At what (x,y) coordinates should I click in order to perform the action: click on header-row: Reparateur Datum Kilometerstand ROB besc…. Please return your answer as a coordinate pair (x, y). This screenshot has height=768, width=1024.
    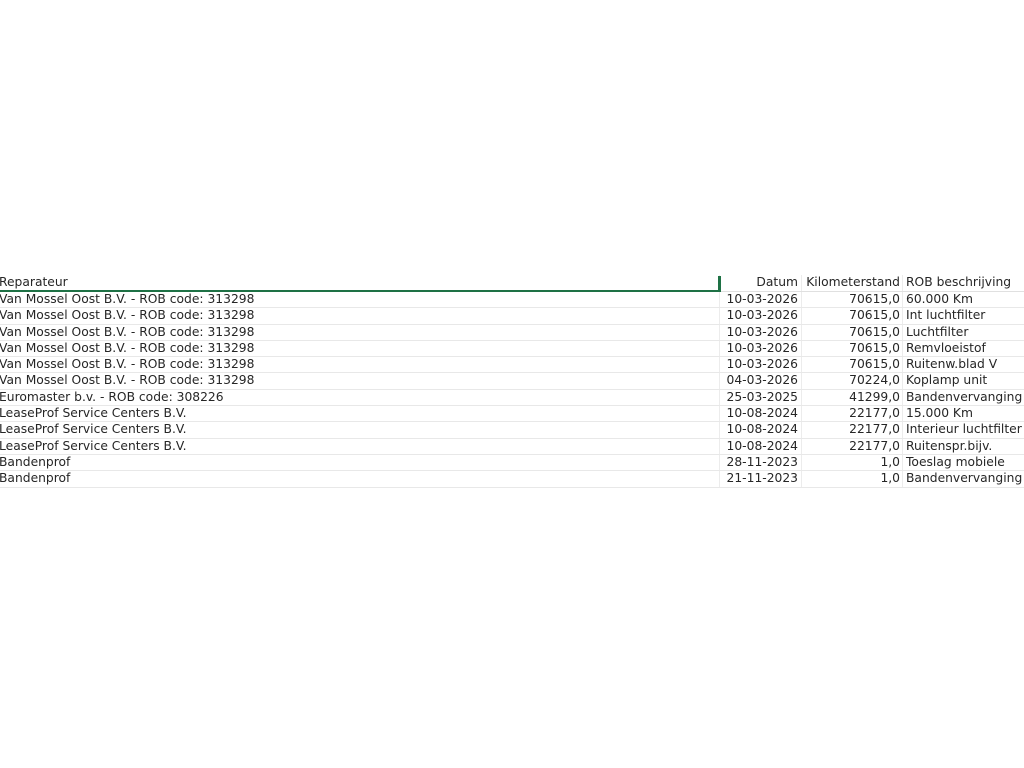
    Looking at the image, I should click on (512, 283).